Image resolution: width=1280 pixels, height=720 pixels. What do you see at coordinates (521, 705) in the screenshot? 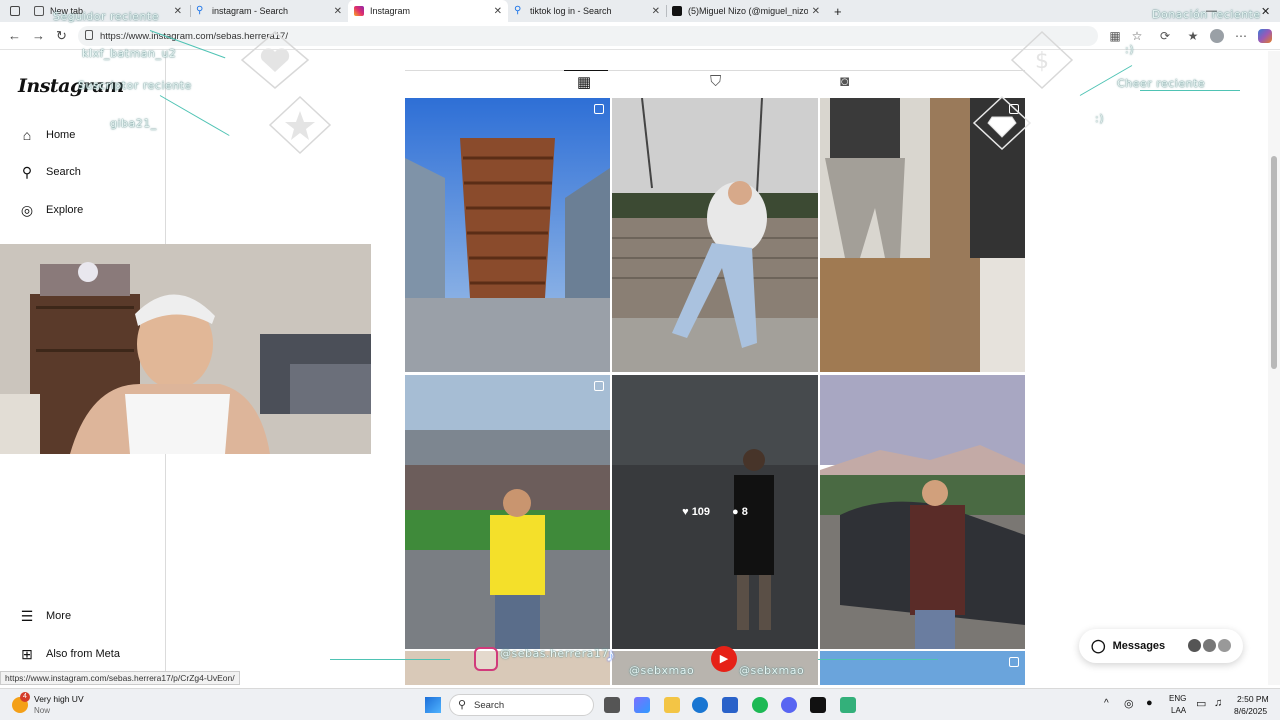
I see `taskbar-search-input: ⚲ Search` at bounding box center [521, 705].